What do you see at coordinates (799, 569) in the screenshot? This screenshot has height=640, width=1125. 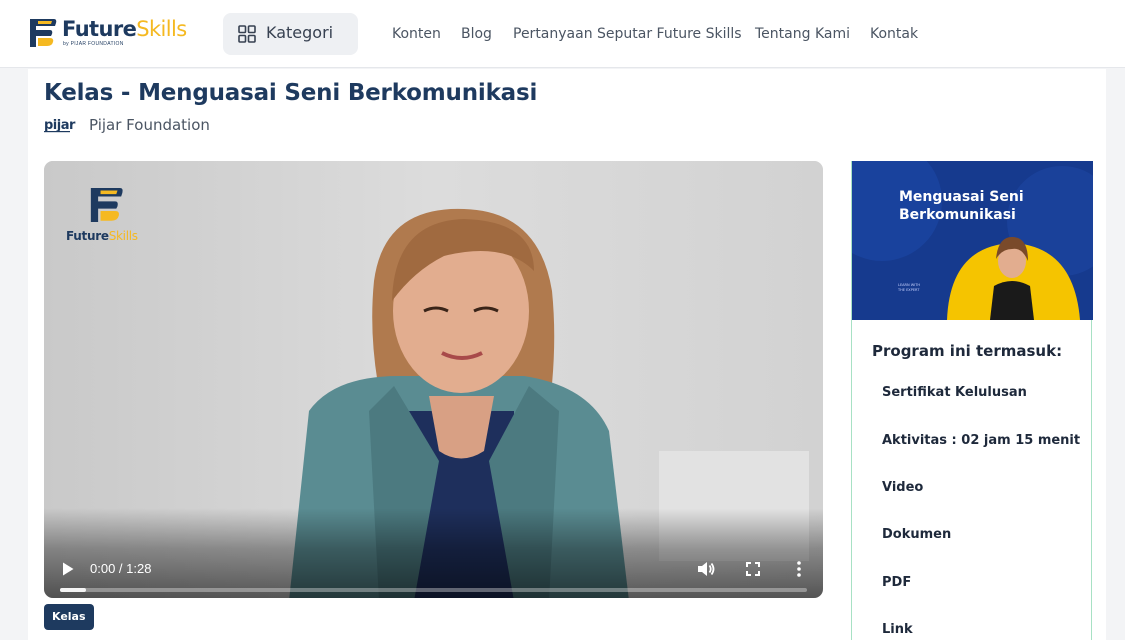 I see `more-options-icon` at bounding box center [799, 569].